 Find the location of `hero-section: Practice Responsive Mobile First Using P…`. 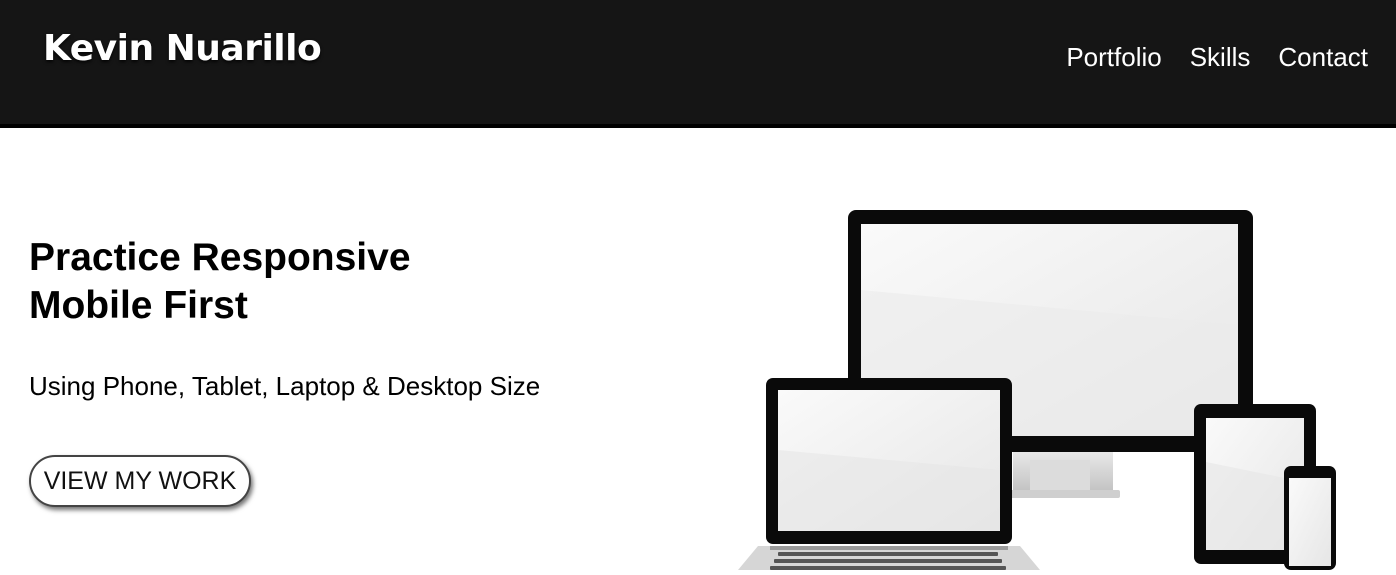

hero-section: Practice Responsive Mobile First Using P… is located at coordinates (349, 318).